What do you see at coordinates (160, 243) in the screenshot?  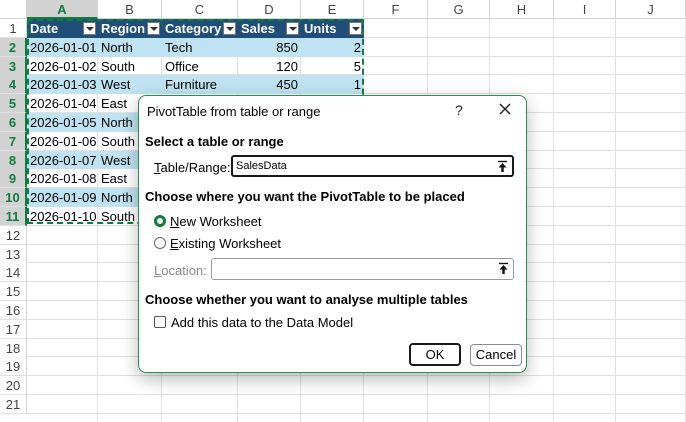 I see `existing-worksheet-radio` at bounding box center [160, 243].